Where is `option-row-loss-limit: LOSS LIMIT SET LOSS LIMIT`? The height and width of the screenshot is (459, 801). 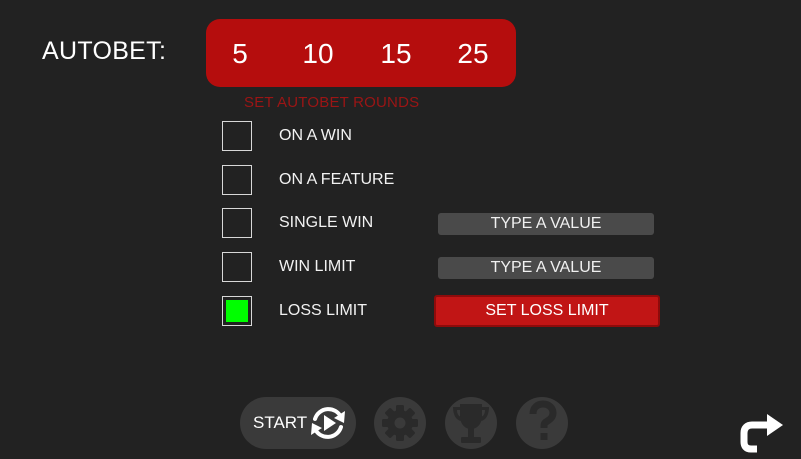 option-row-loss-limit: LOSS LIMIT SET LOSS LIMIT is located at coordinates (442, 312).